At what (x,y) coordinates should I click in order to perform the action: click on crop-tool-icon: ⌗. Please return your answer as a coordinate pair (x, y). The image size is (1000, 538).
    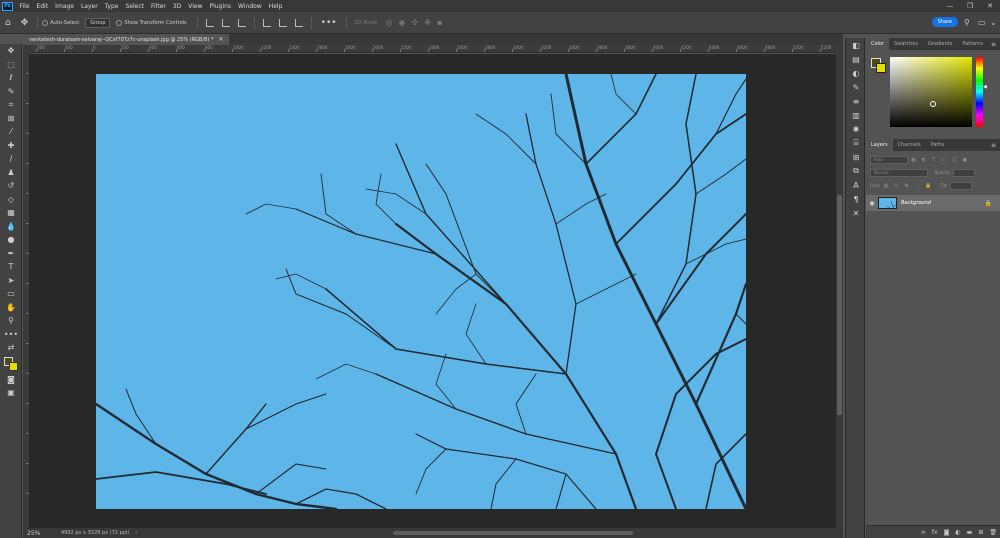
    Looking at the image, I should click on (11, 105).